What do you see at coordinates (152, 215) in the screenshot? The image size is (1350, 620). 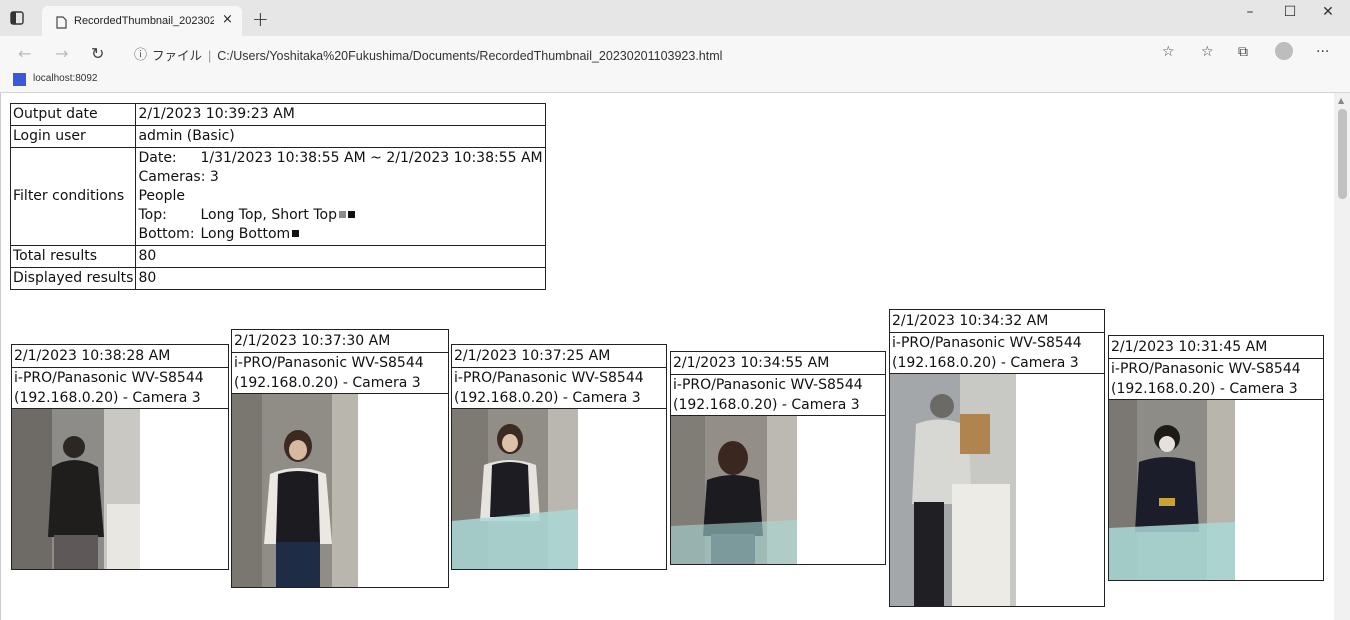 I see `filter-top-key: Top:` at bounding box center [152, 215].